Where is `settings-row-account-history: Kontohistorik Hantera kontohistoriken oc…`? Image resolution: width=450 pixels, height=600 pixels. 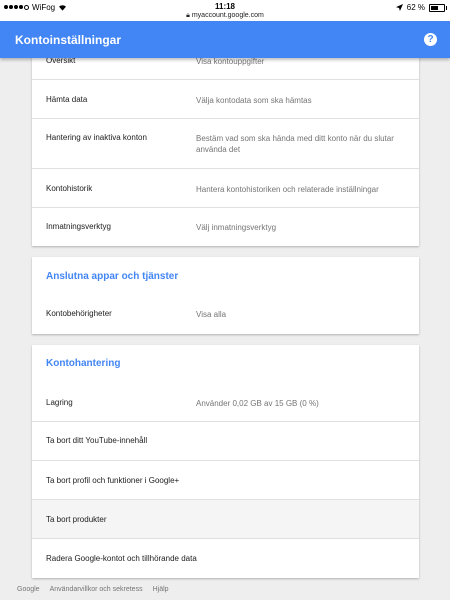
settings-row-account-history: Kontohistorik Hantera kontohistoriken oc… is located at coordinates (225, 188).